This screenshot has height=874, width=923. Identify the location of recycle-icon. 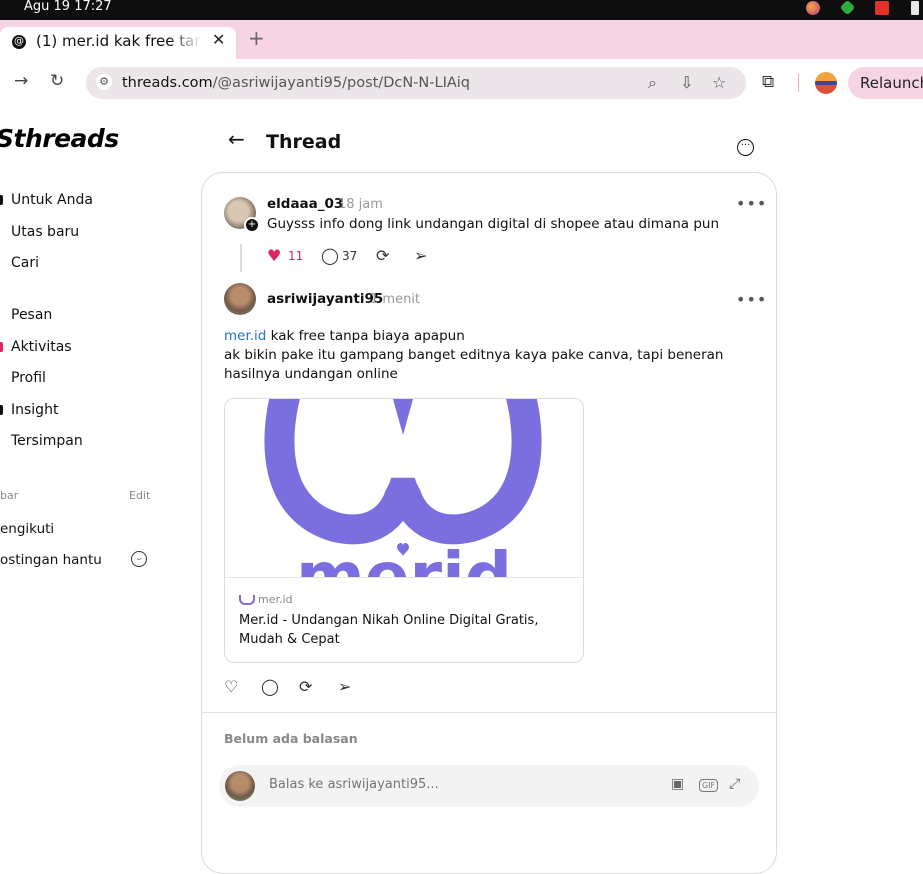
(847, 8).